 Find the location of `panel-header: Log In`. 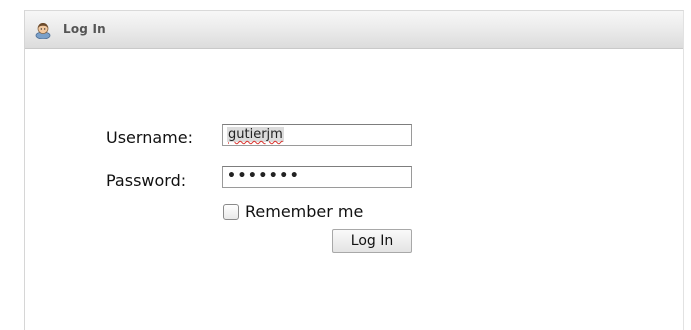

panel-header: Log In is located at coordinates (354, 30).